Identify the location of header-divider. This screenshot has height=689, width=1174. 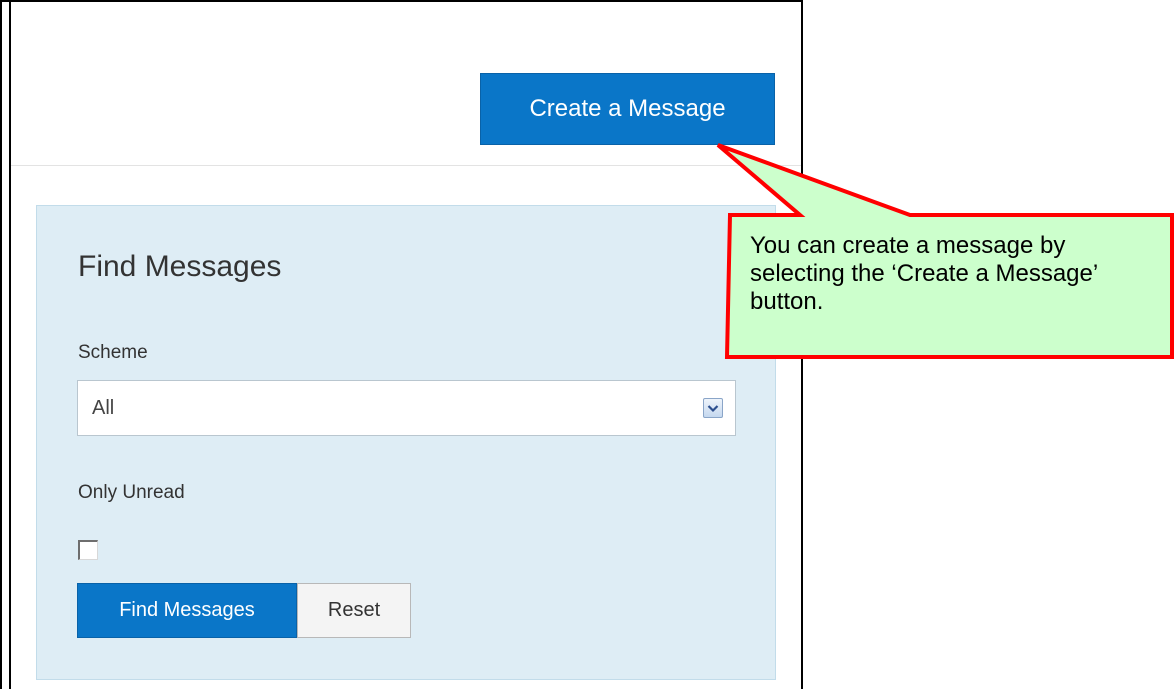
(406, 165).